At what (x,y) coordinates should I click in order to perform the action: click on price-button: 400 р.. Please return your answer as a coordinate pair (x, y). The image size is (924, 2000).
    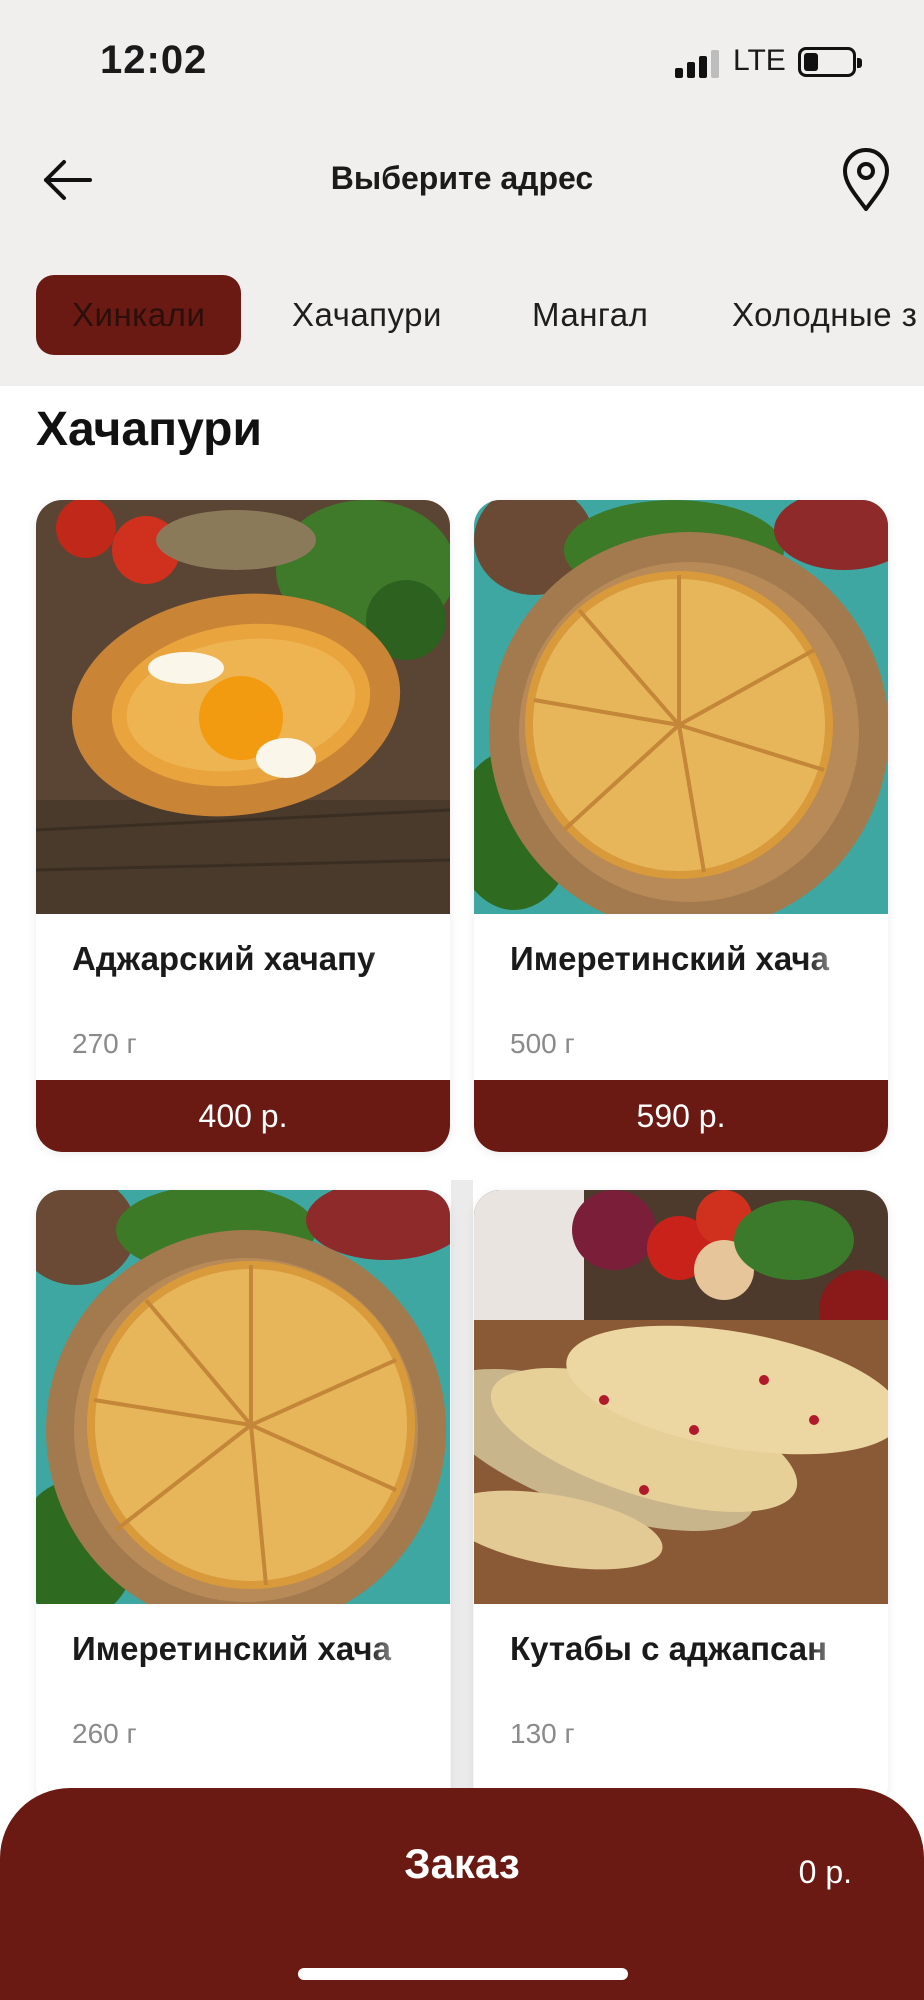
    Looking at the image, I should click on (243, 1116).